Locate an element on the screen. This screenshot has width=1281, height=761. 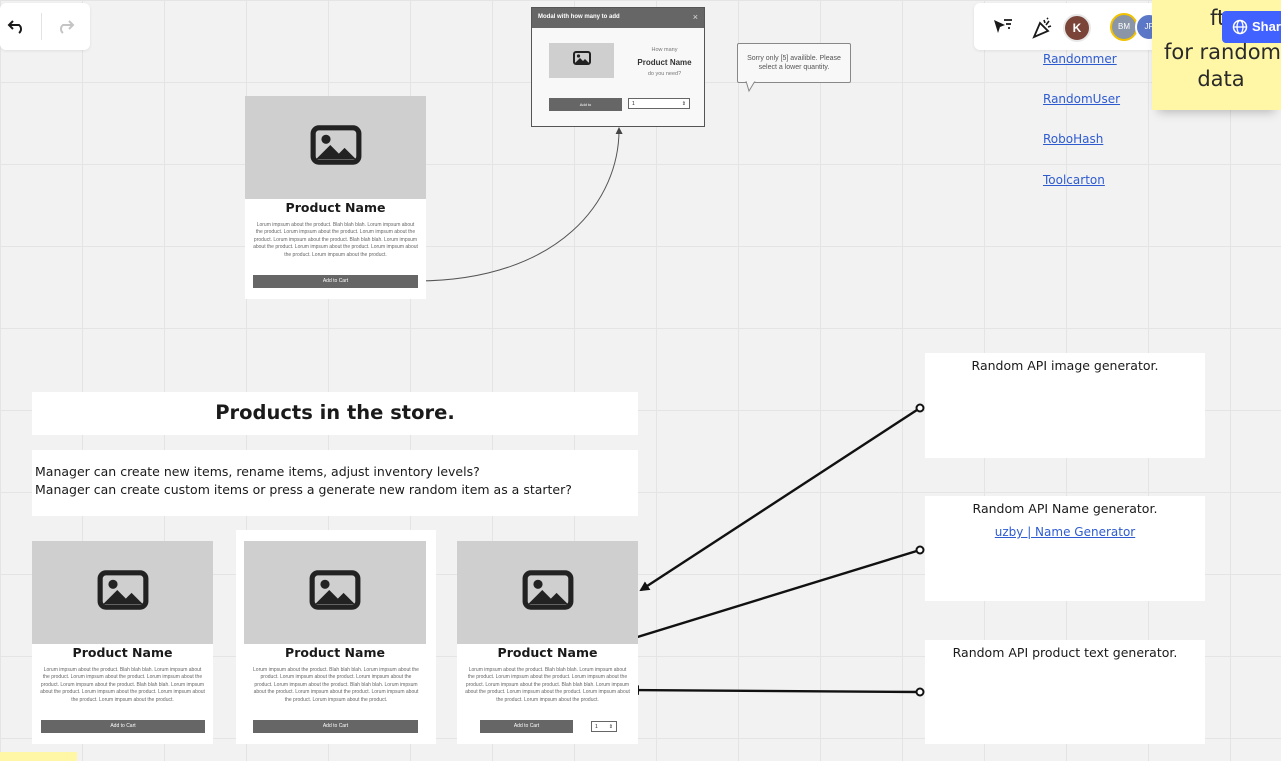
arrow-anchor-name is located at coordinates (920, 550).